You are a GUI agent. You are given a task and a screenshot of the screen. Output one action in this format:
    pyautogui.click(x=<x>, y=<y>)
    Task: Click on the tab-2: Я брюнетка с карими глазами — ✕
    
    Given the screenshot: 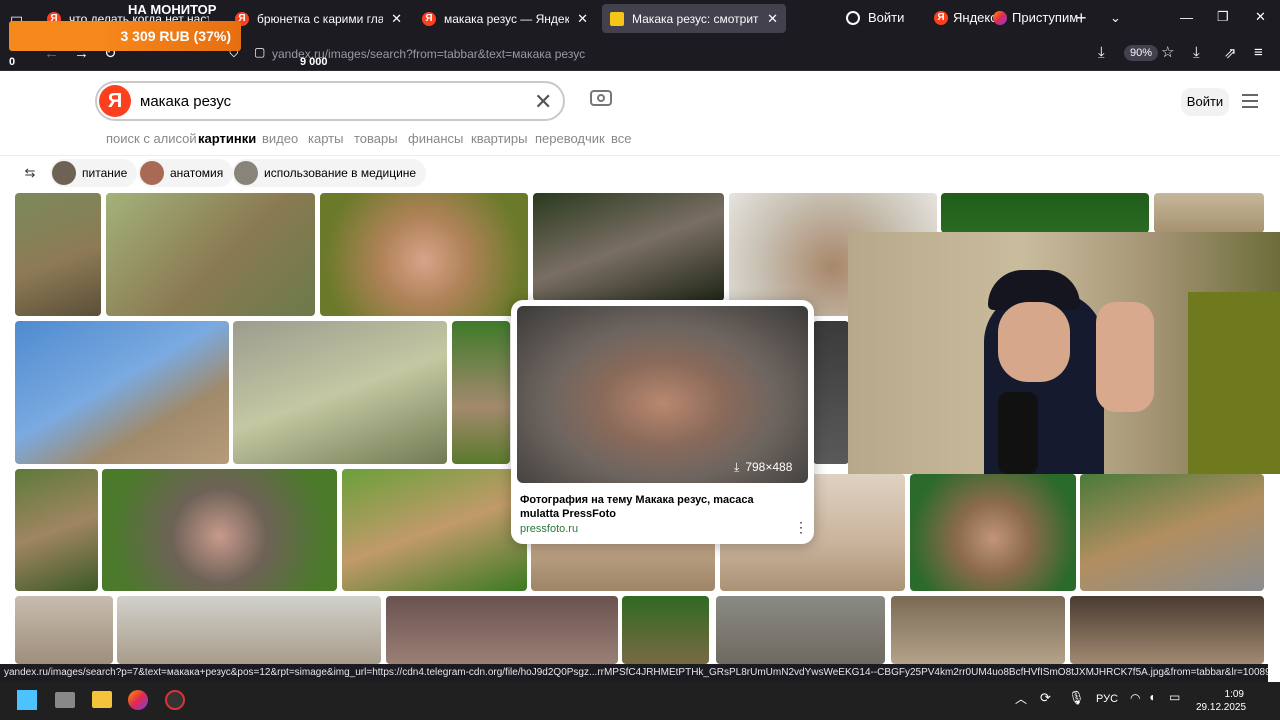 What is the action you would take?
    pyautogui.click(x=318, y=18)
    